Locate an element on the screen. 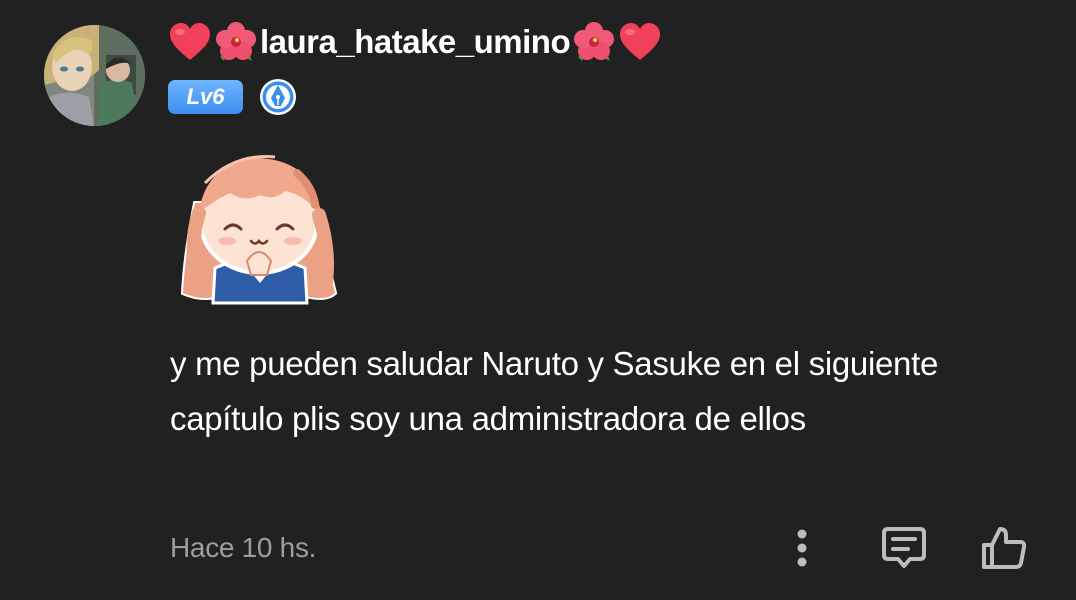 Image resolution: width=1076 pixels, height=600 pixels. like-icon is located at coordinates (1004, 548).